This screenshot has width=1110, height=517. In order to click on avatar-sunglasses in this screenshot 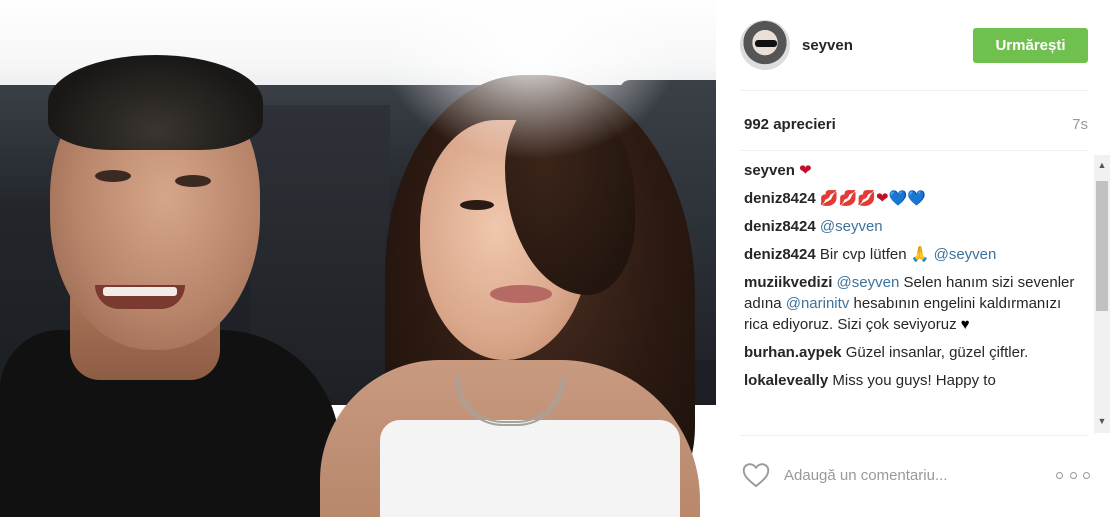, I will do `click(766, 43)`.